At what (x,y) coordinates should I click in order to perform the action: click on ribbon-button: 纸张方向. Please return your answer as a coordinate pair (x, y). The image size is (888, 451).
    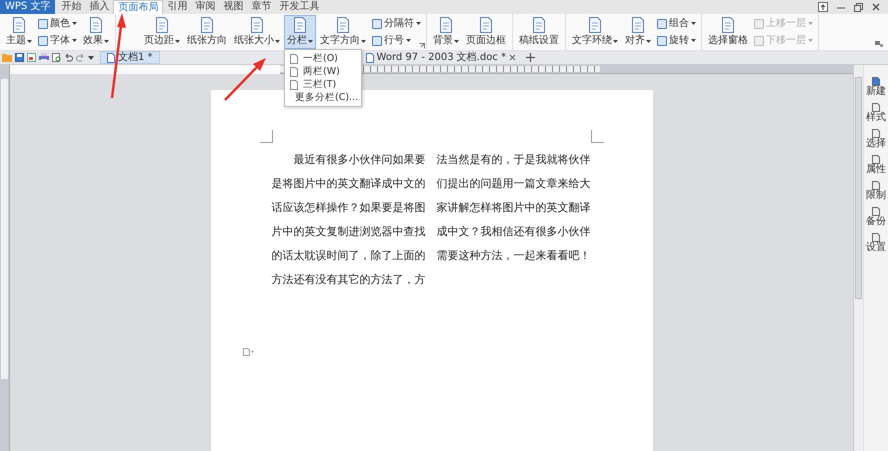
    Looking at the image, I should click on (207, 32).